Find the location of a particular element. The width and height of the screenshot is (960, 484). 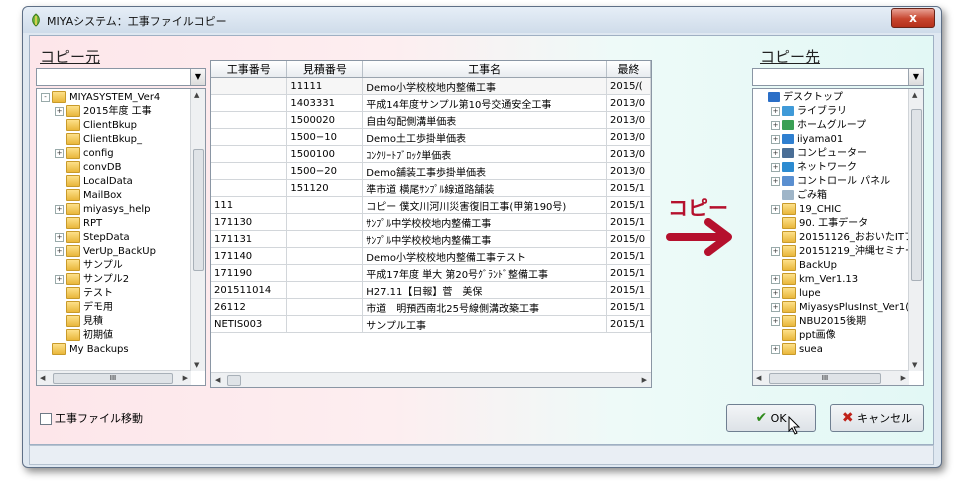

column-header: 最終 is located at coordinates (628, 69).